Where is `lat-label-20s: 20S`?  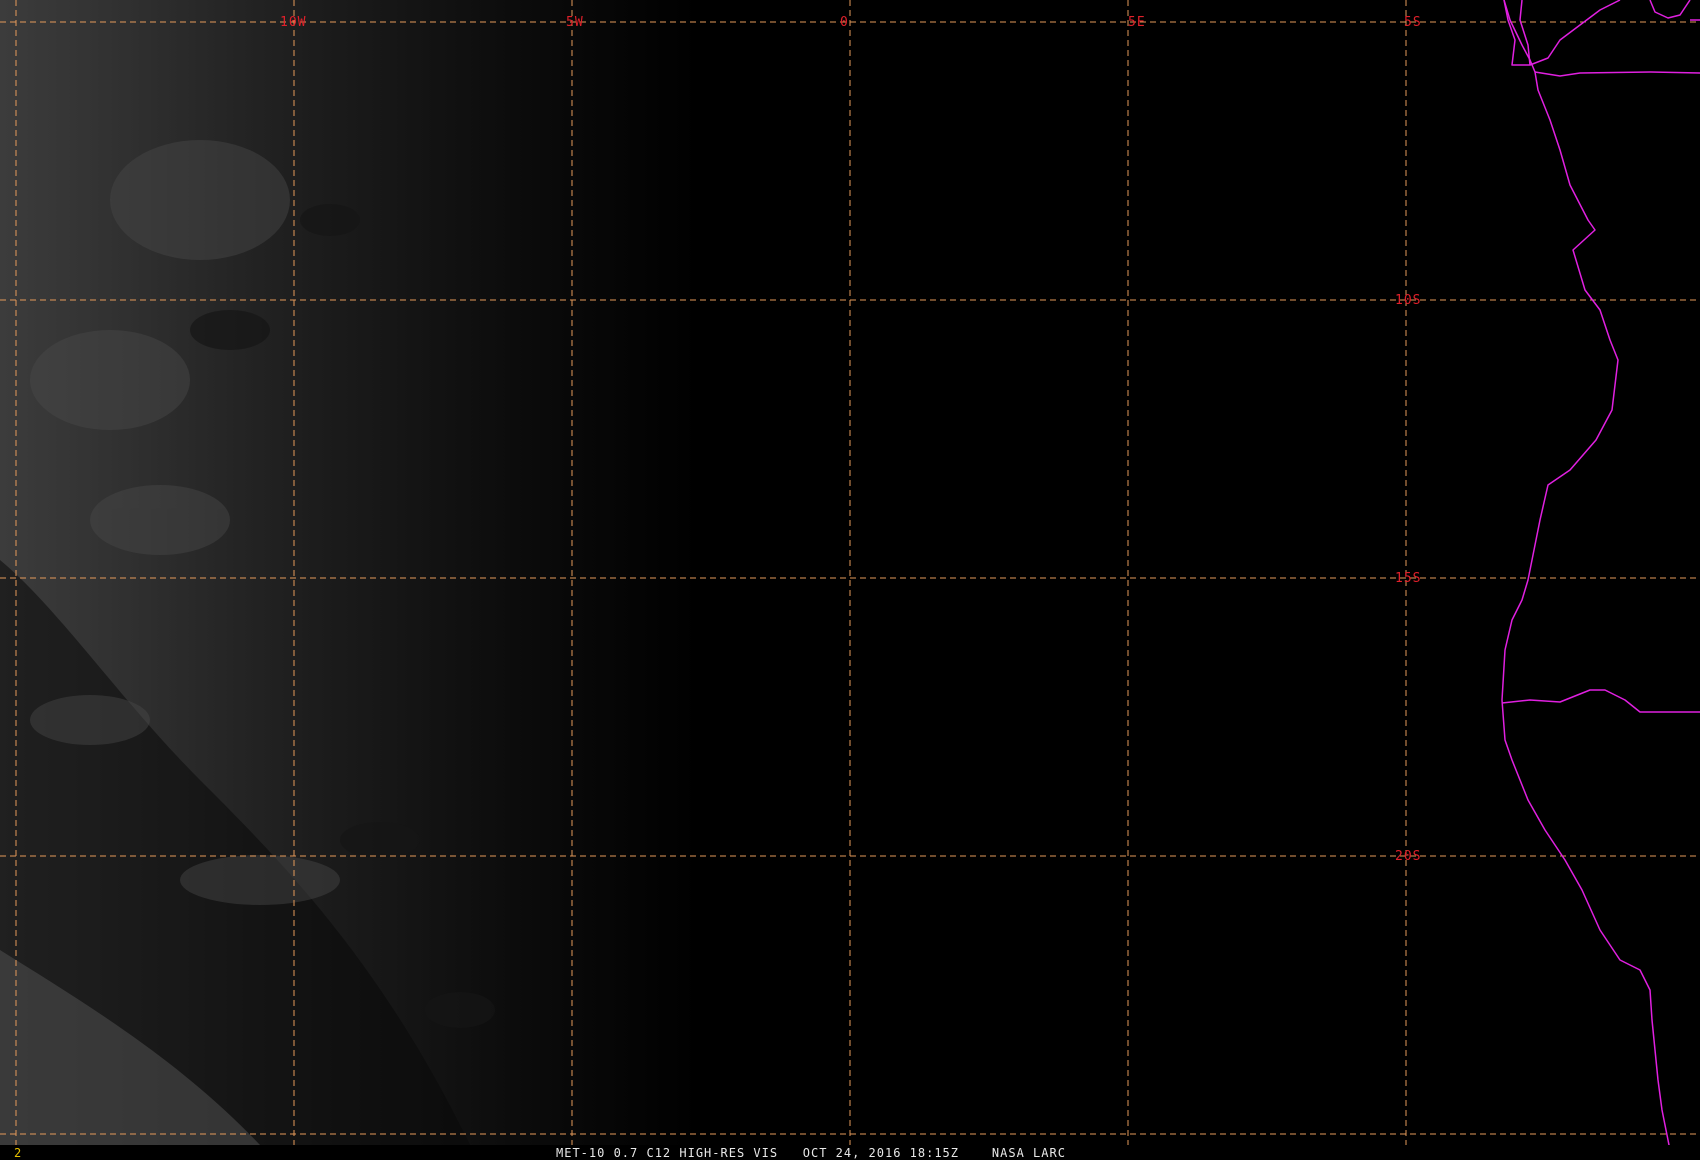 lat-label-20s: 20S is located at coordinates (1408, 856).